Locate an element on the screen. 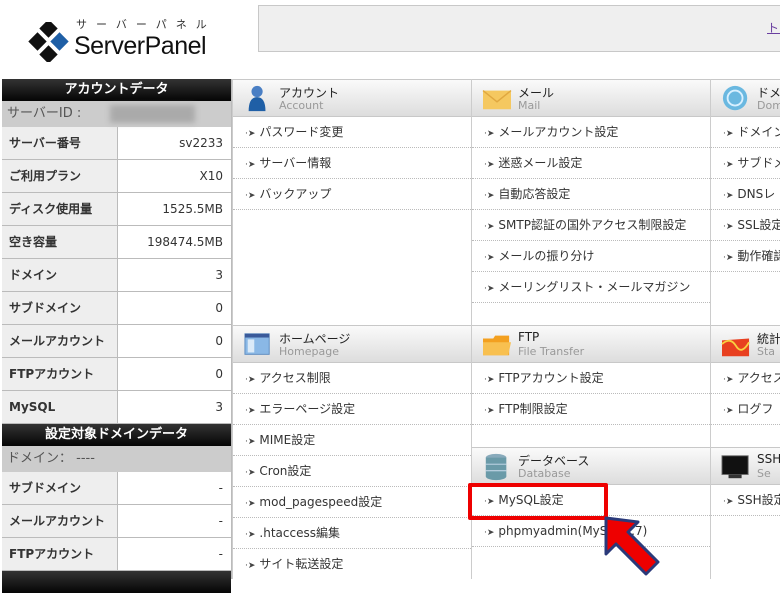 The image size is (780, 593). menu-item: ·➤ MIME設定 is located at coordinates (352, 440).